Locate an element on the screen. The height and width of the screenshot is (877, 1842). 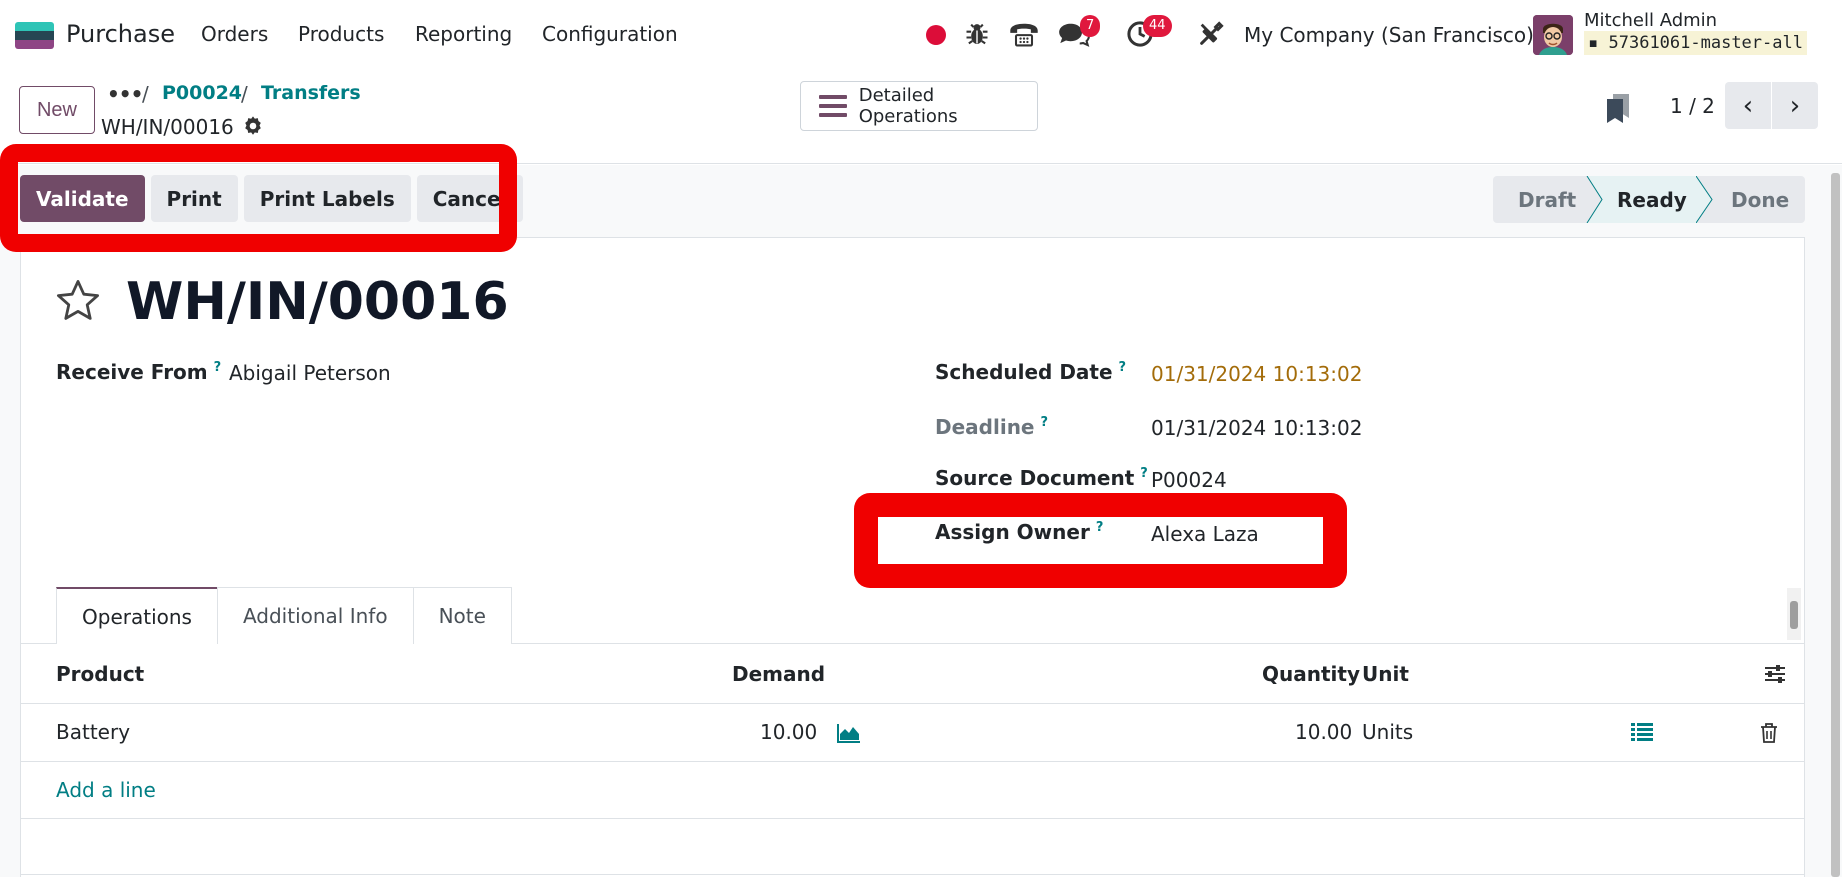
table-row-divider is located at coordinates (912, 761).